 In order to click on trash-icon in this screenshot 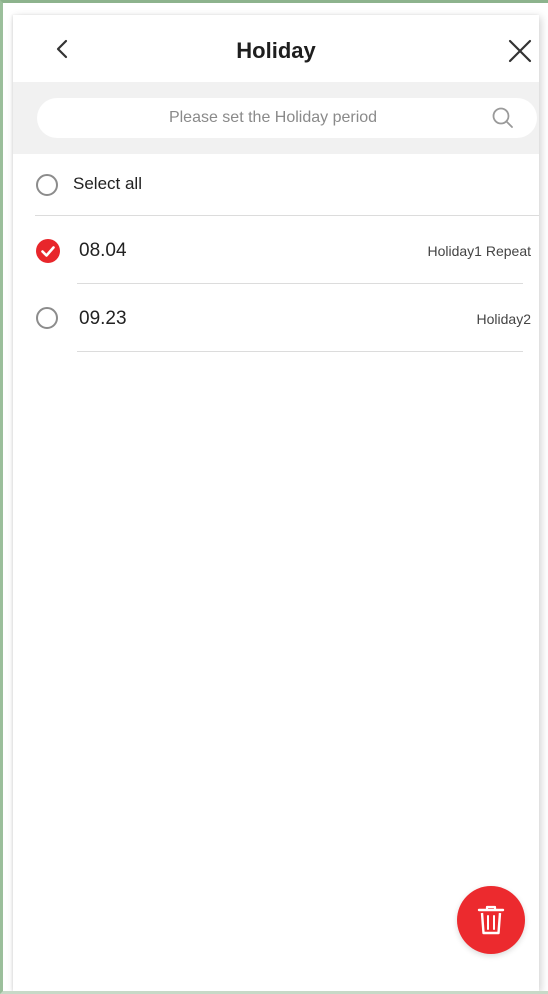, I will do `click(491, 920)`.